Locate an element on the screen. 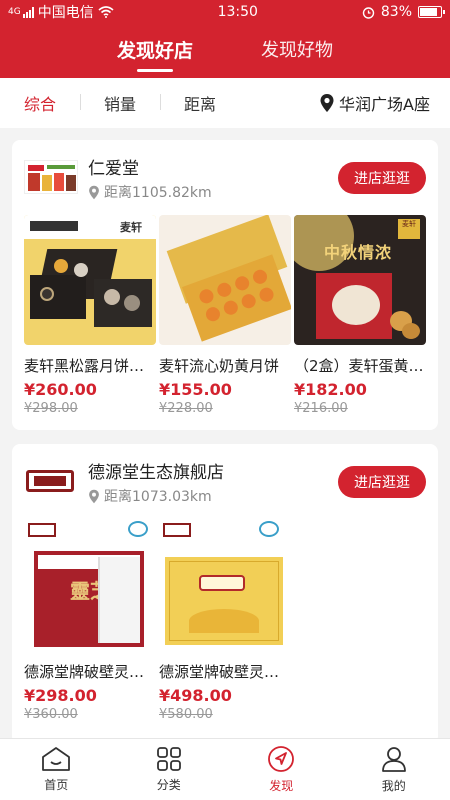 The width and height of the screenshot is (450, 800). brand-text: 麦轩 is located at coordinates (131, 227).